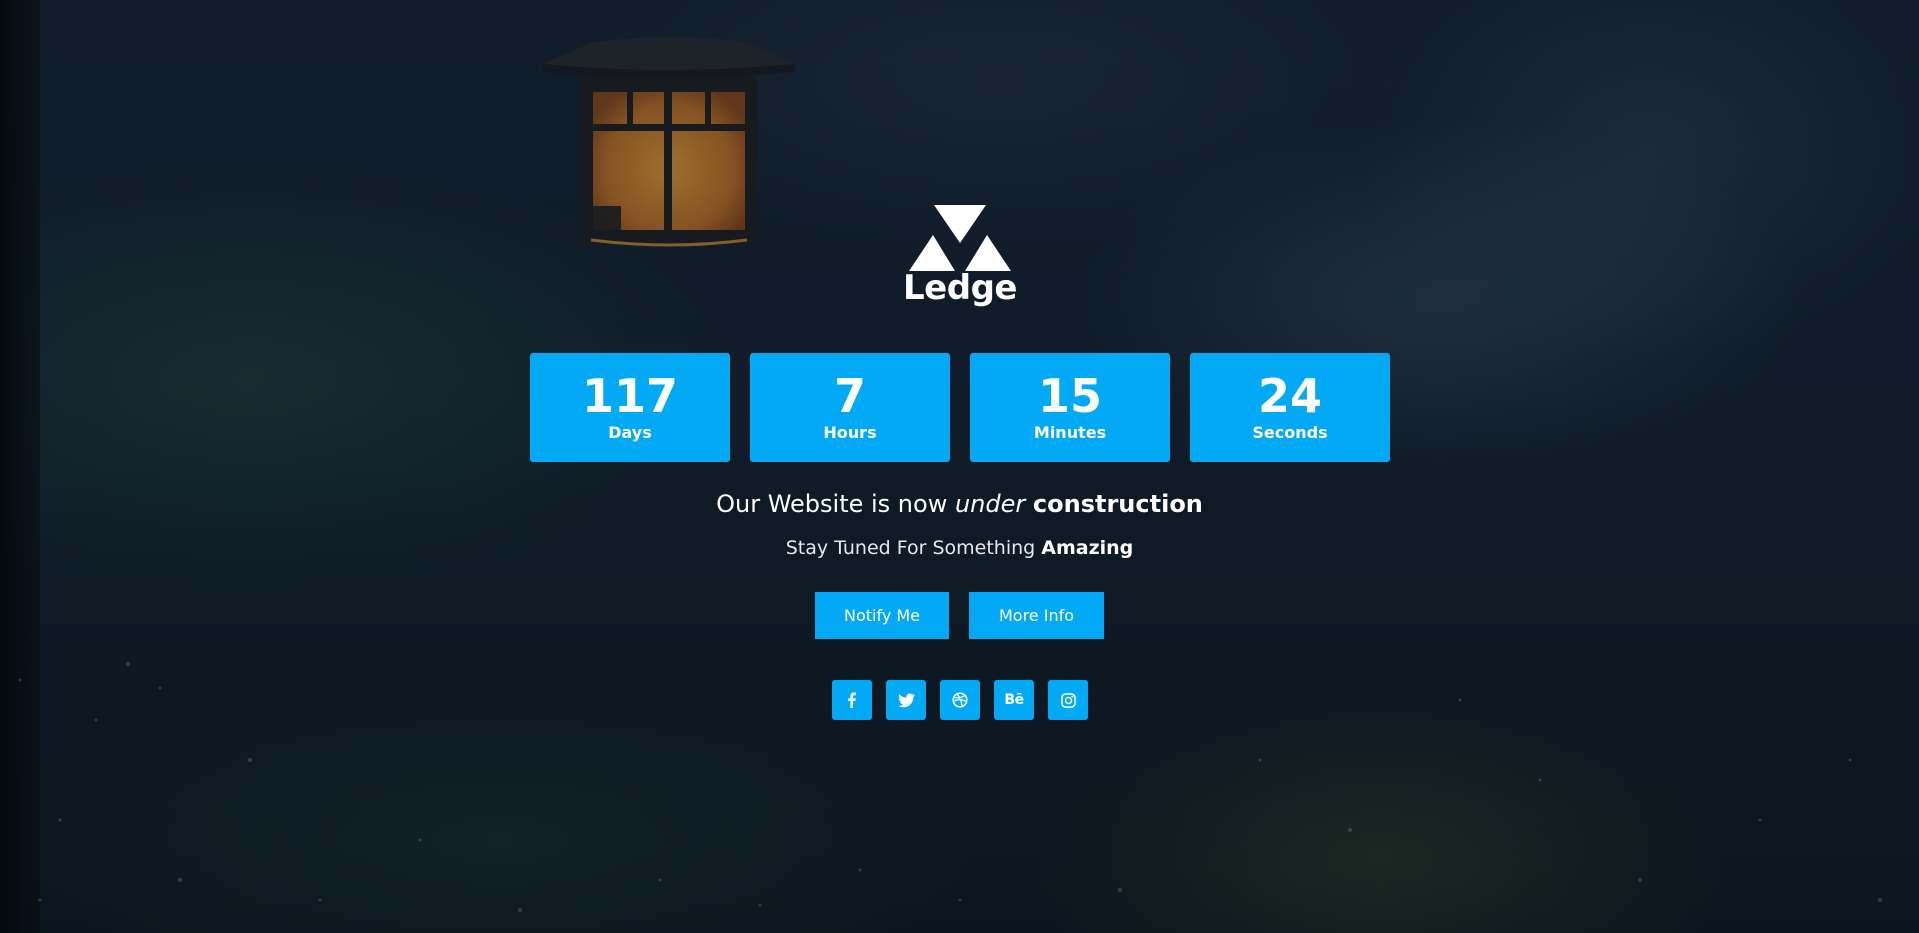 The width and height of the screenshot is (1919, 933). I want to click on countdown-hours: 7 Hours, so click(850, 407).